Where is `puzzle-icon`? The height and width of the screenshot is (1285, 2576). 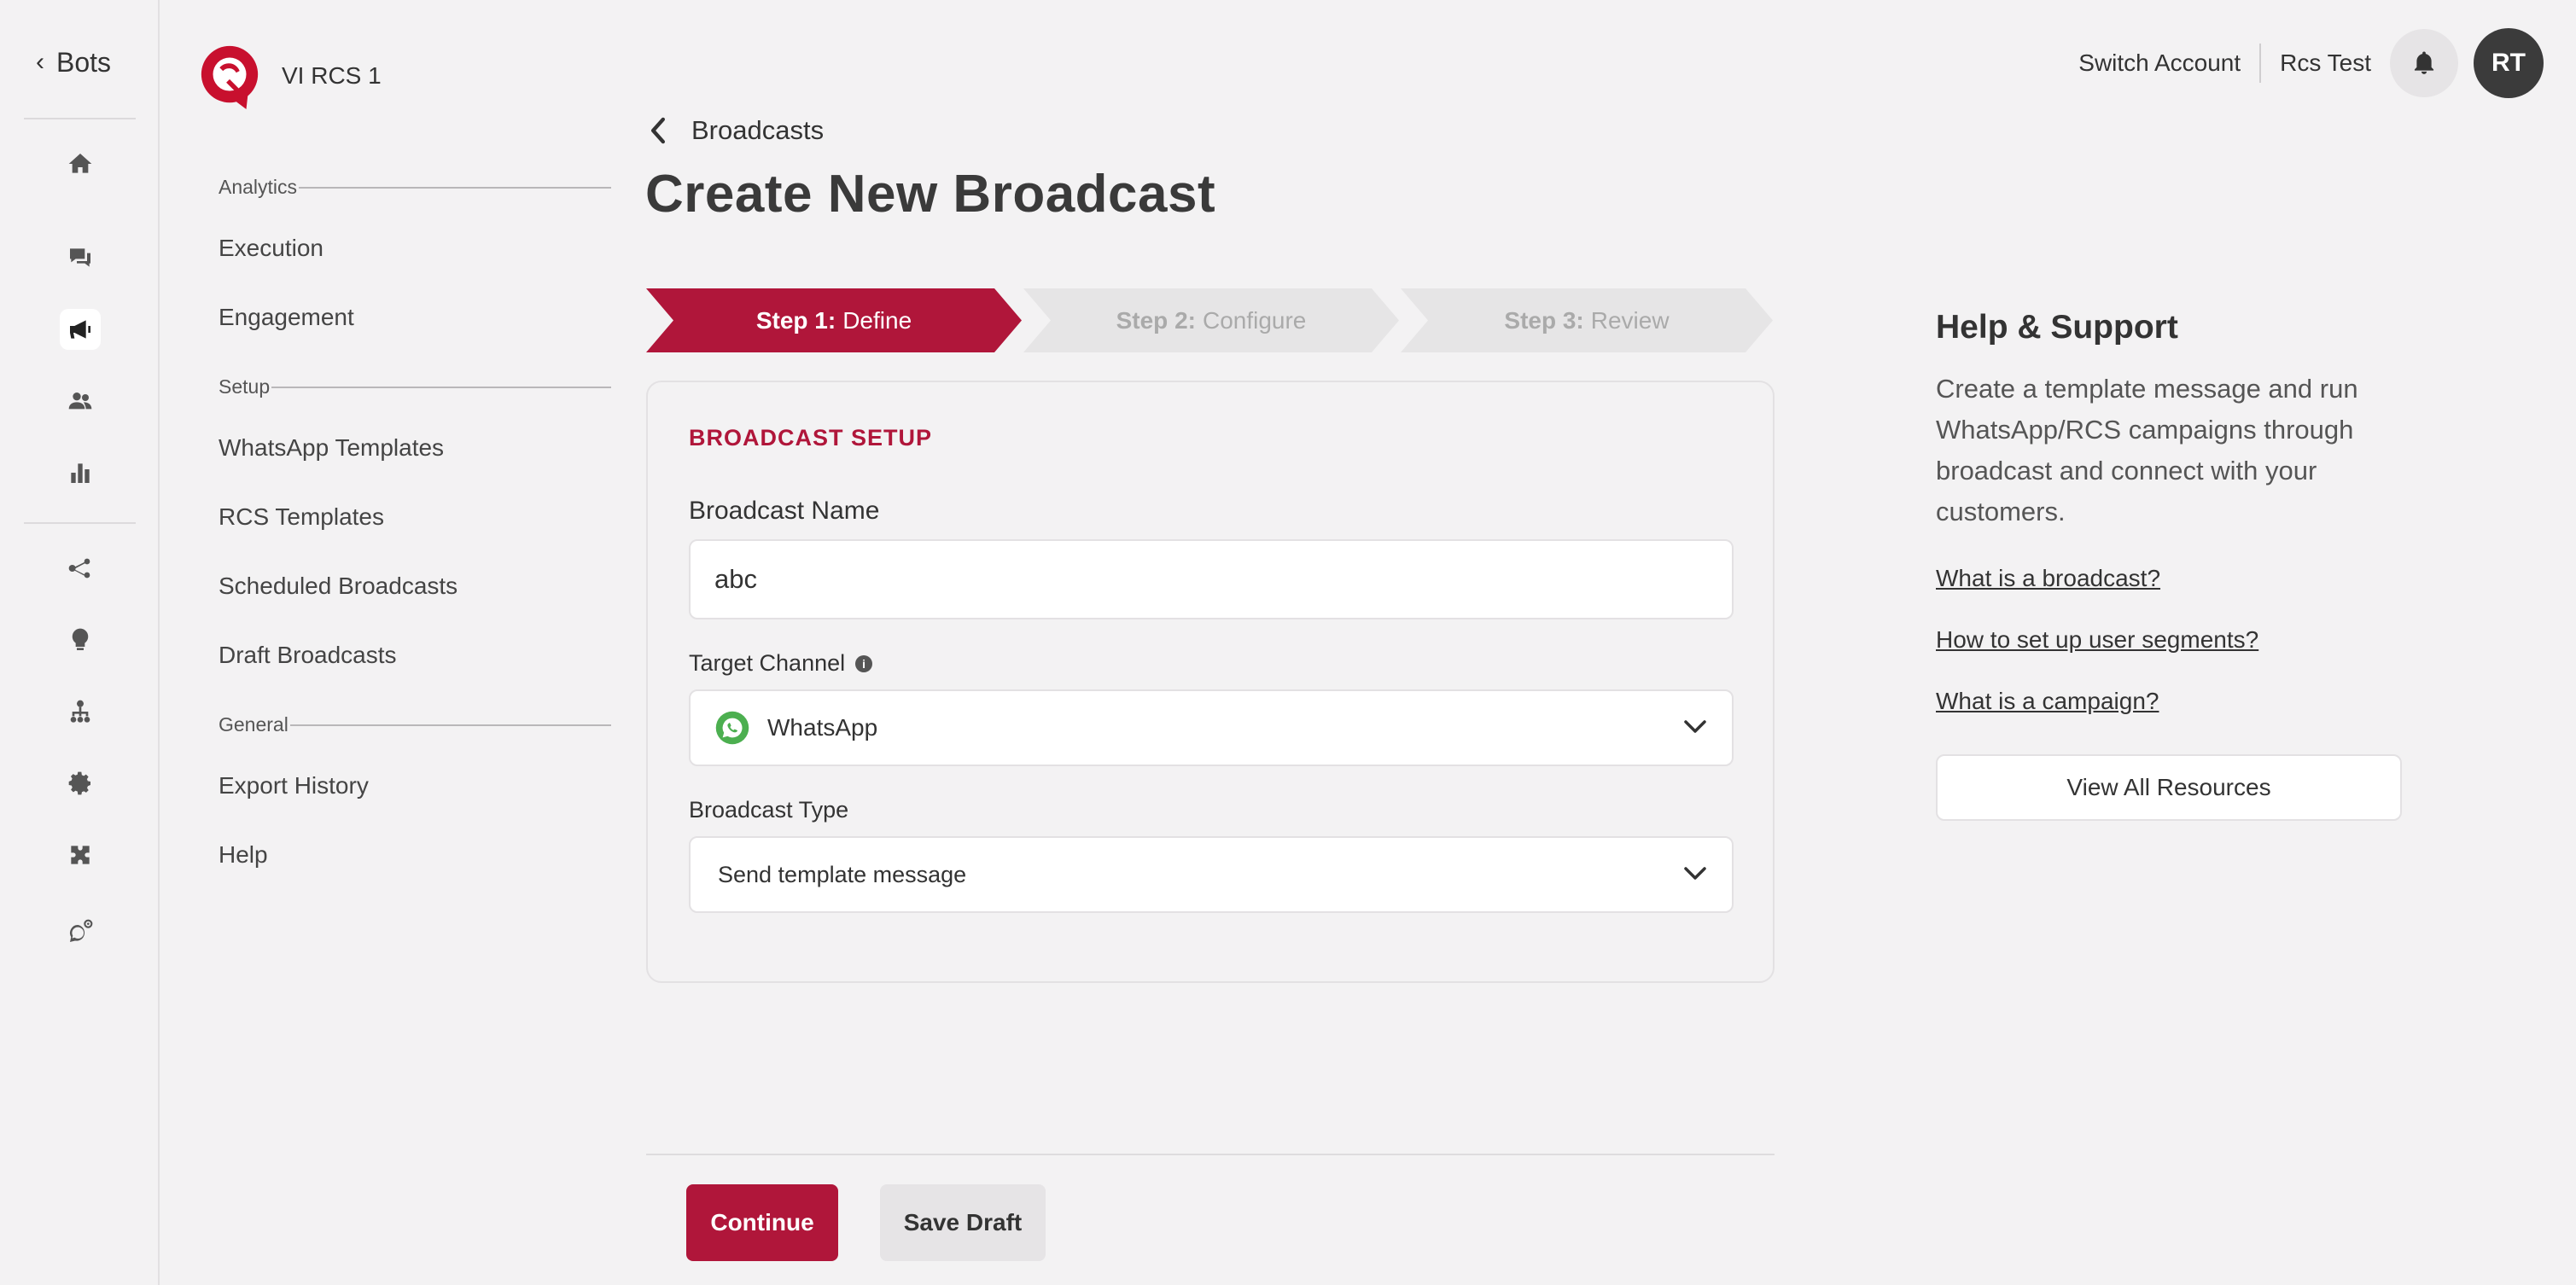
puzzle-icon is located at coordinates (80, 855).